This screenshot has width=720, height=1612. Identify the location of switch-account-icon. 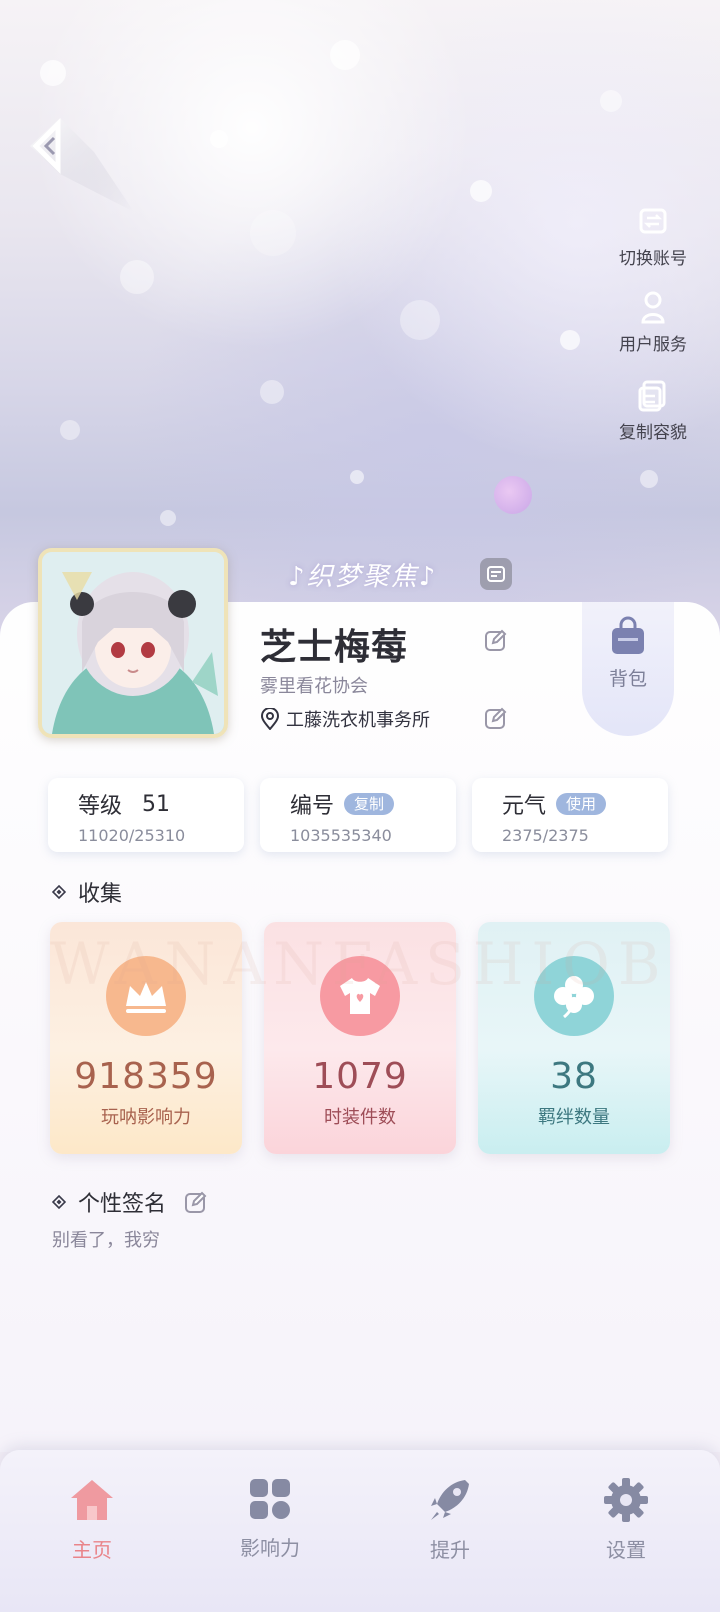
(653, 221).